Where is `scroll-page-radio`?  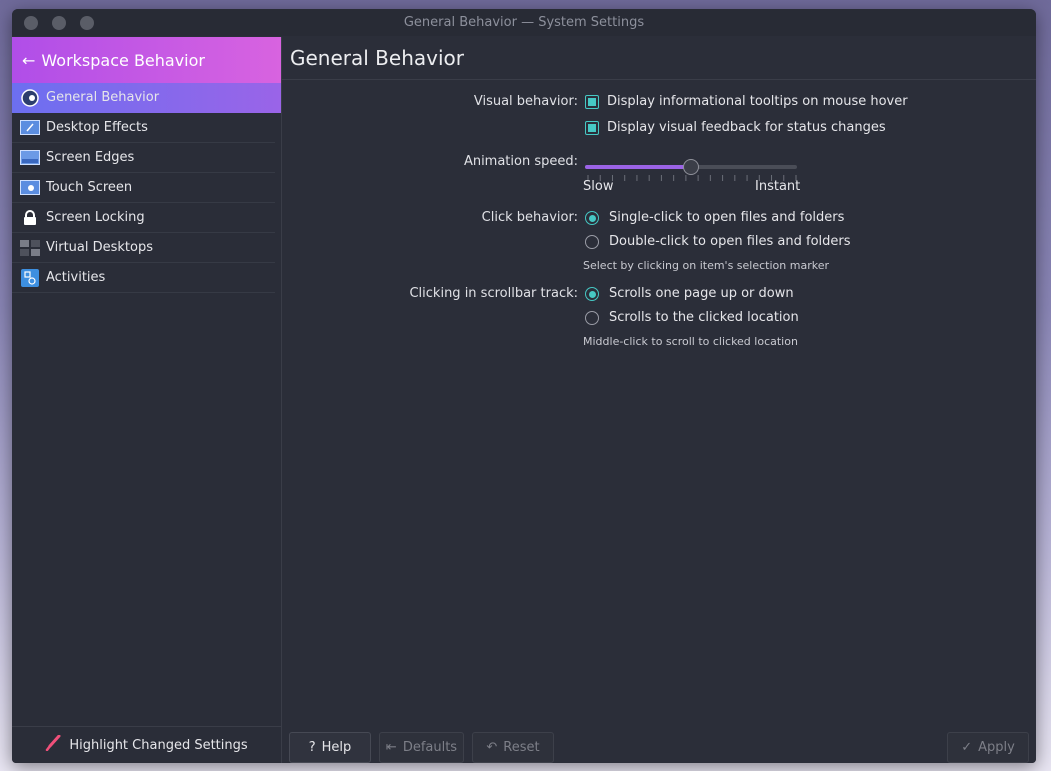 scroll-page-radio is located at coordinates (592, 294).